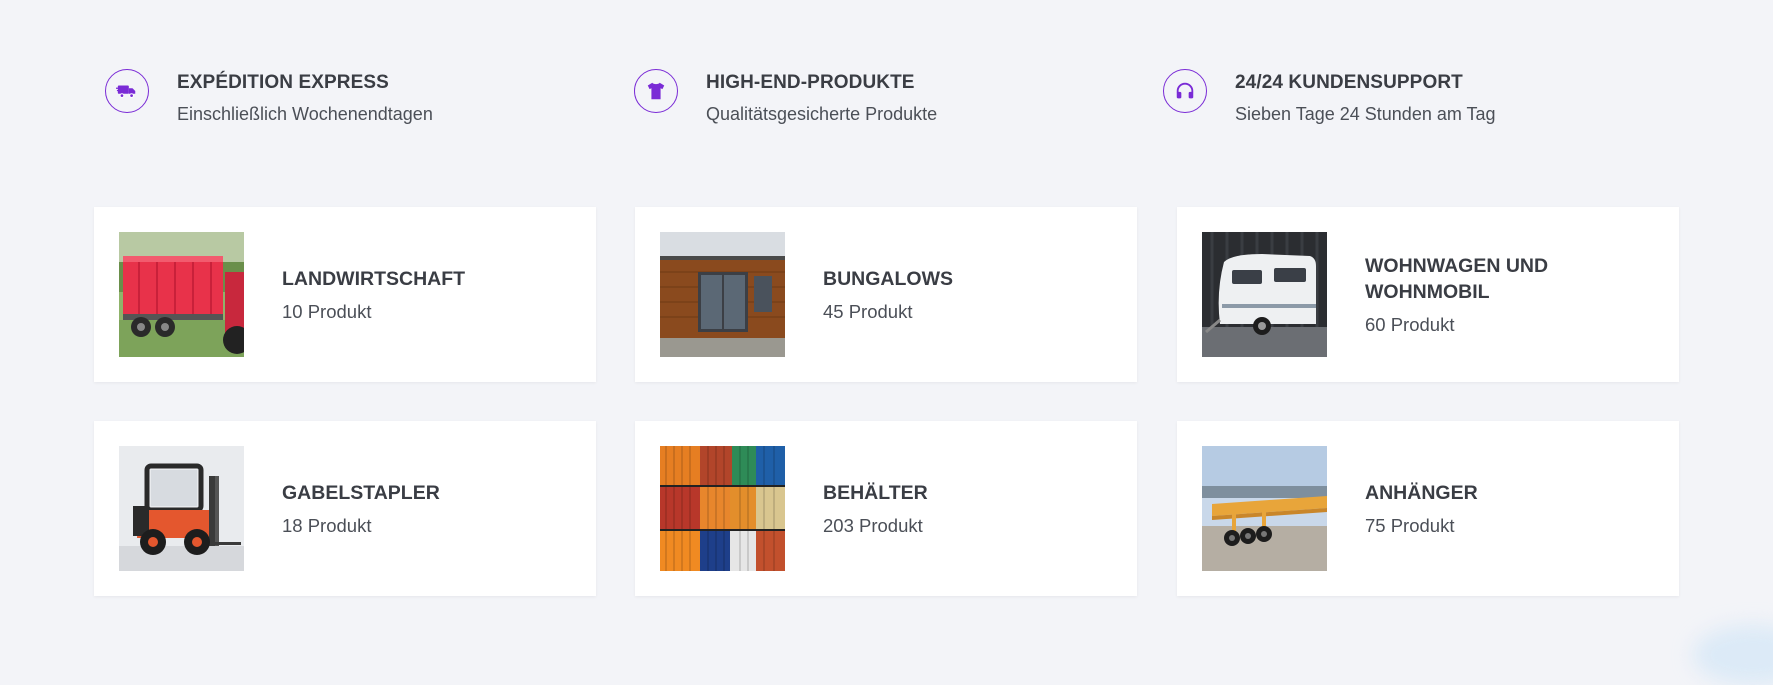 Image resolution: width=1773 pixels, height=685 pixels. I want to click on category-title: WOHNWAGEN UND WOHNMOBIL, so click(1510, 279).